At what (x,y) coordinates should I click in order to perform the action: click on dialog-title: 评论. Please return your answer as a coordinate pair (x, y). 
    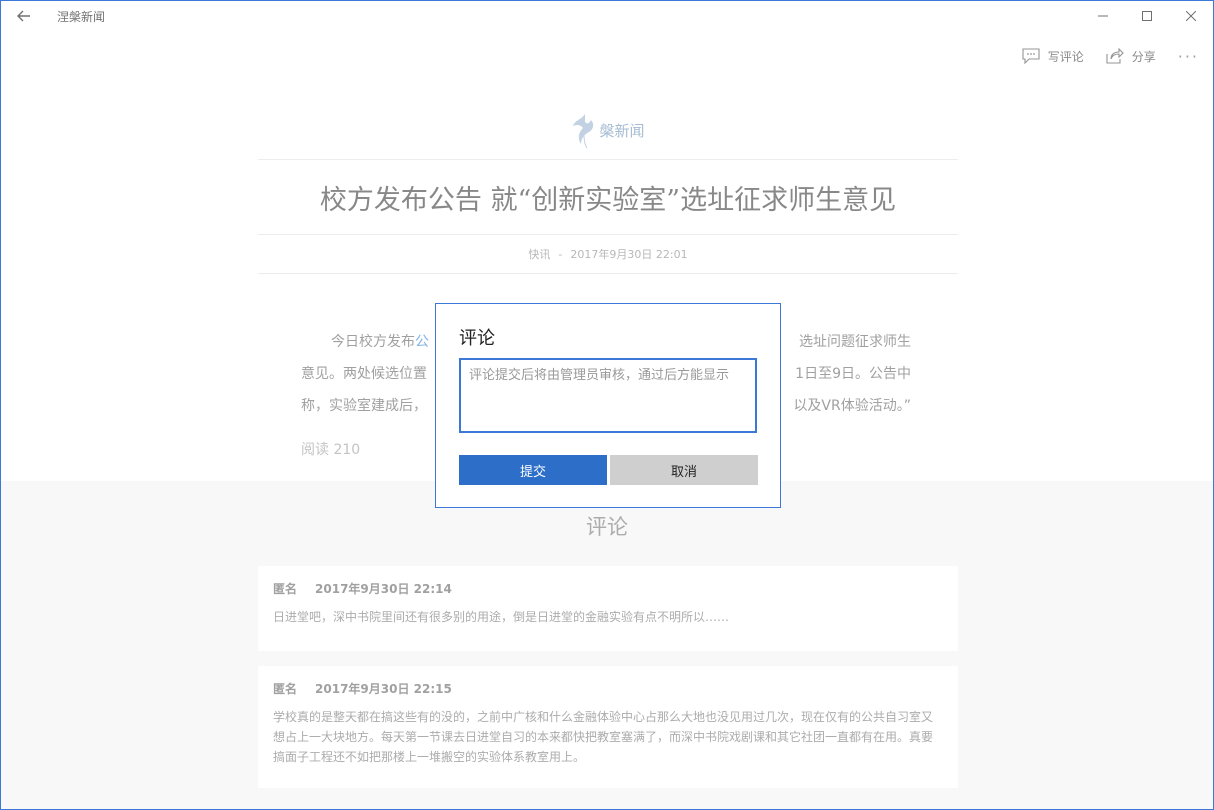
    Looking at the image, I should click on (477, 338).